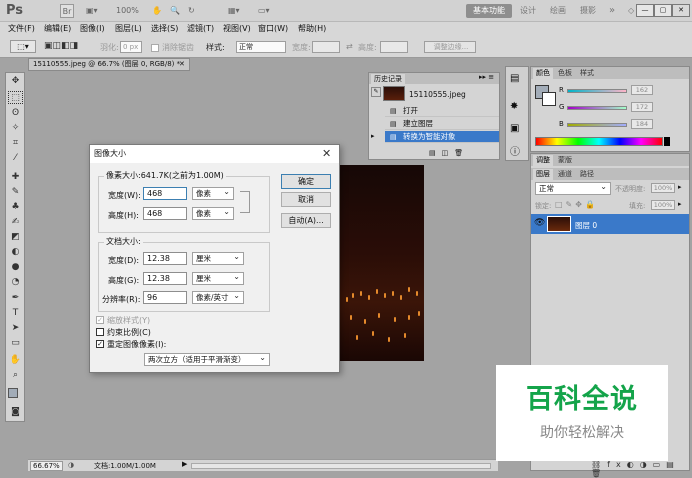 The image size is (692, 478). Describe the element at coordinates (100, 332) in the screenshot. I see `constrain-proportions-checkbox` at that location.